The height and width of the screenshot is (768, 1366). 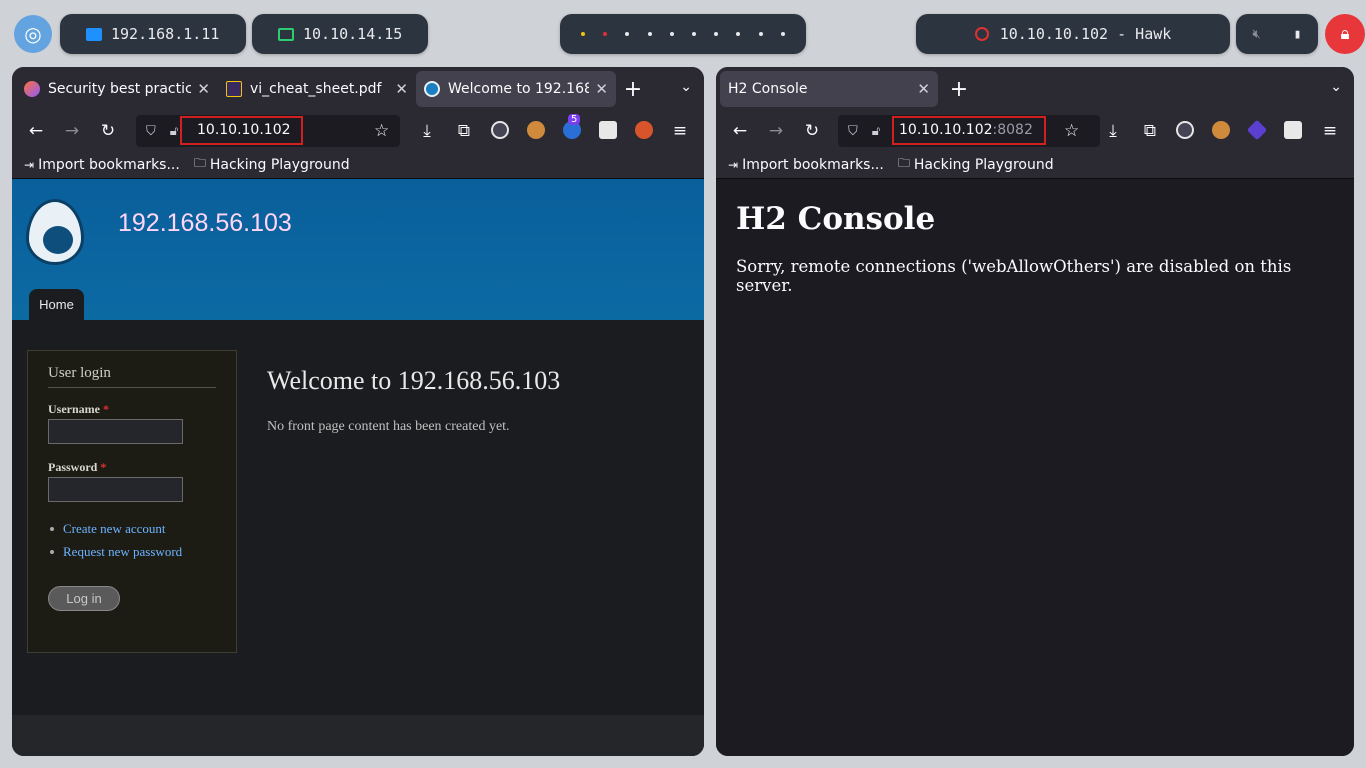 What do you see at coordinates (516, 89) in the screenshot?
I see `tab-welcome: Welcome to 192.168.5 ✕` at bounding box center [516, 89].